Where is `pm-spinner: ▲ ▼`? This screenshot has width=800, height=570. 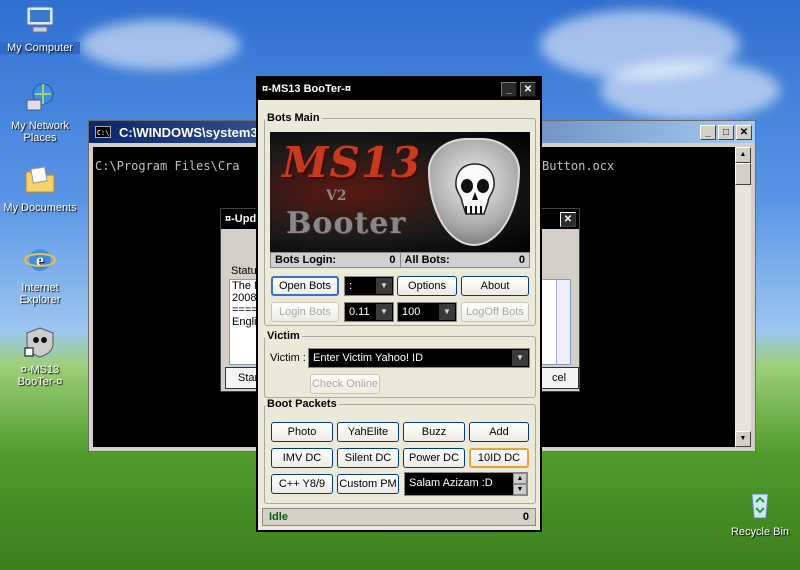 pm-spinner: ▲ ▼ is located at coordinates (520, 484).